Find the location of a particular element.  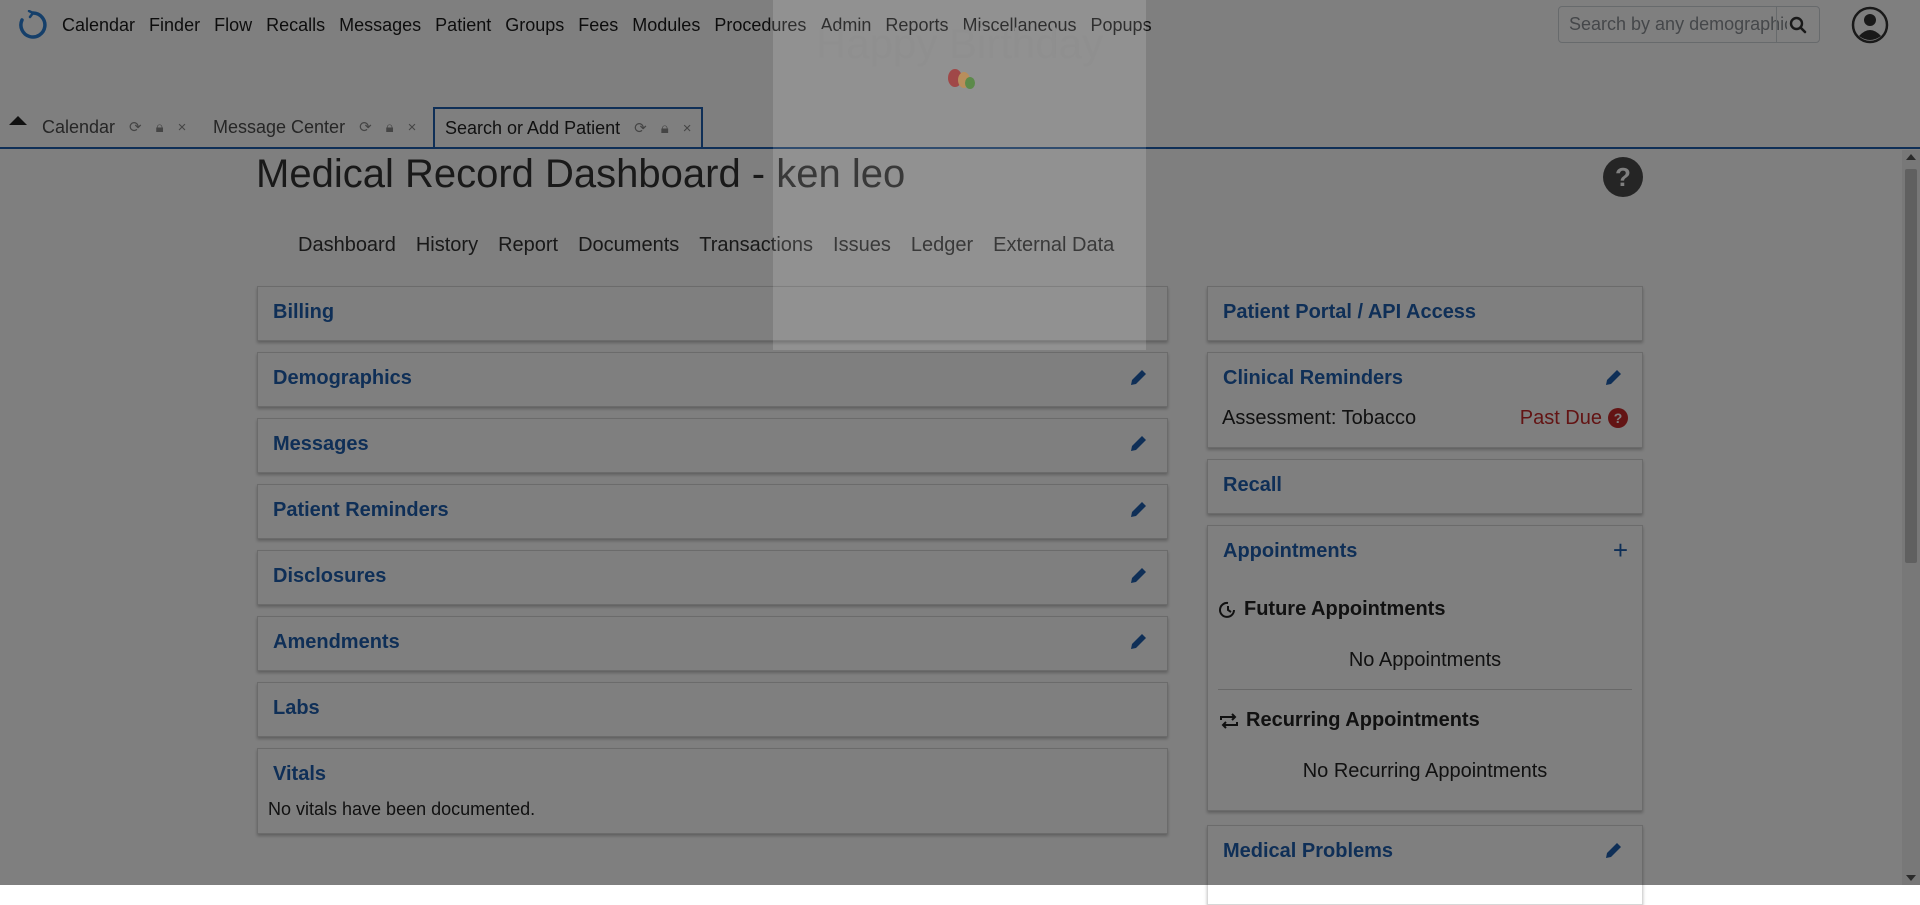

page-scrollbar is located at coordinates (1911, 517).